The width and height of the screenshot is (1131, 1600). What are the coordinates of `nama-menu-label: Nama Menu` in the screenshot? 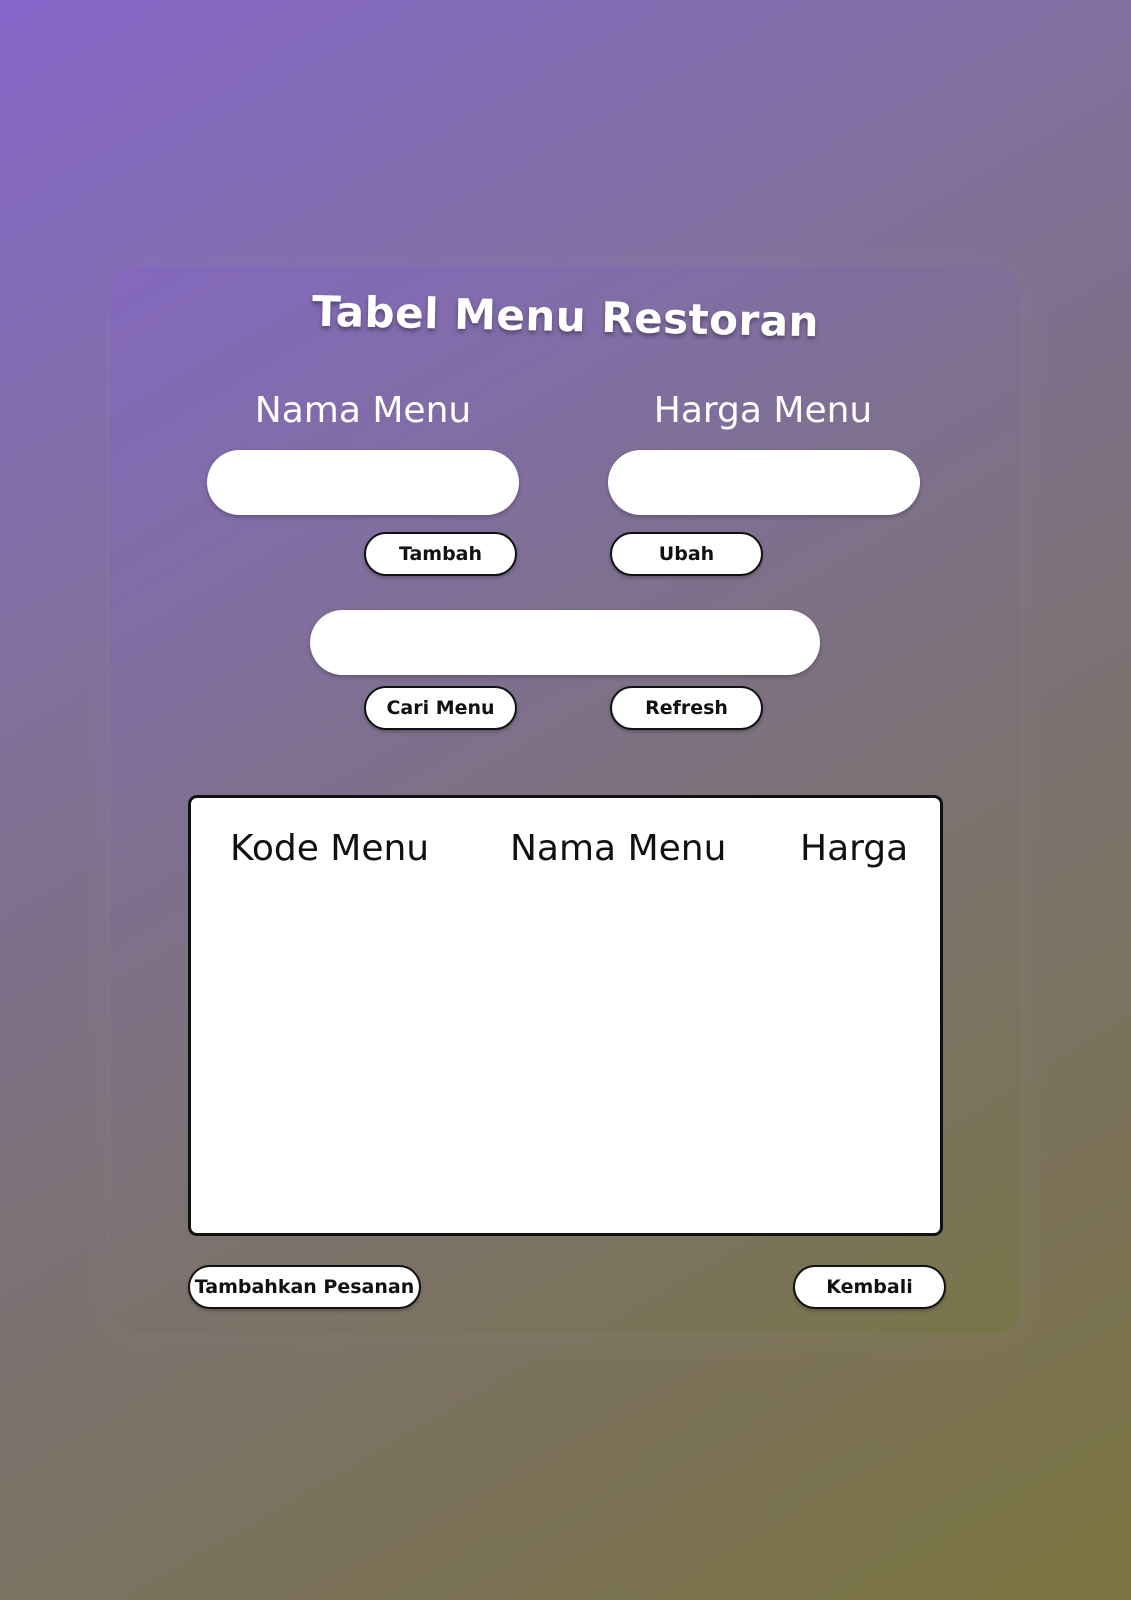 It's located at (363, 410).